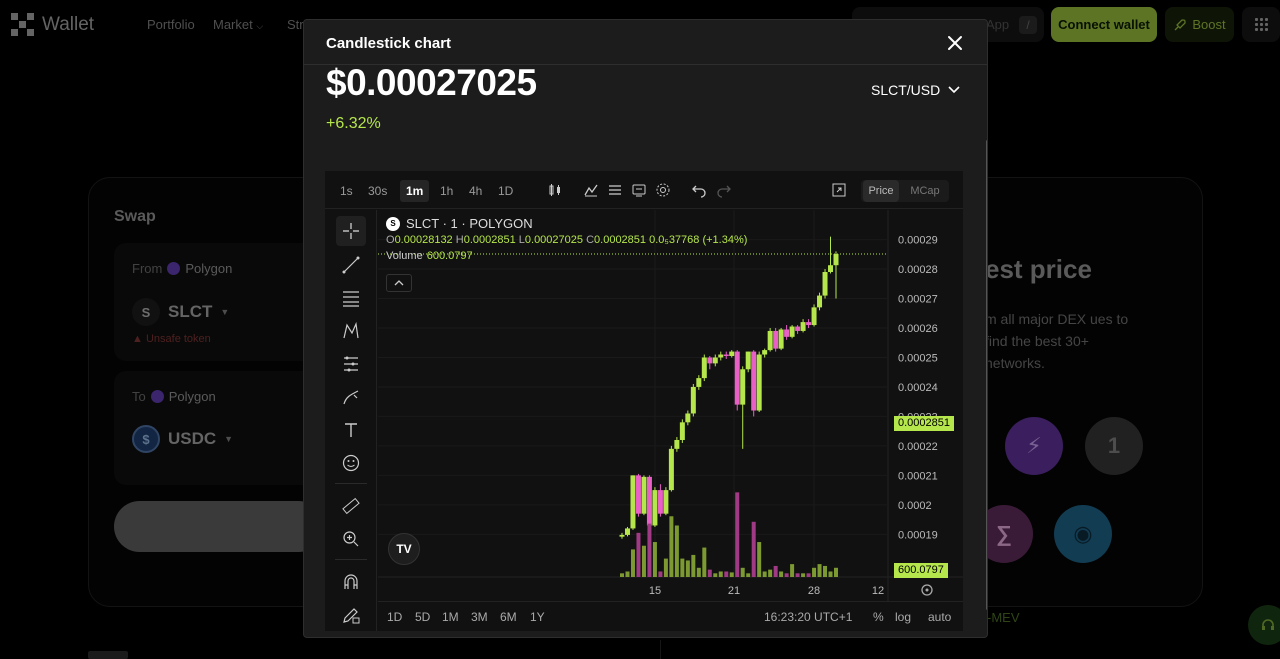 This screenshot has height=659, width=1280. Describe the element at coordinates (351, 231) in the screenshot. I see `crosshair-tool` at that location.